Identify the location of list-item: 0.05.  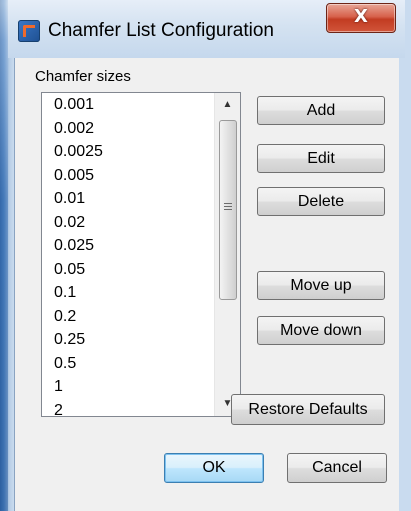
(128, 270).